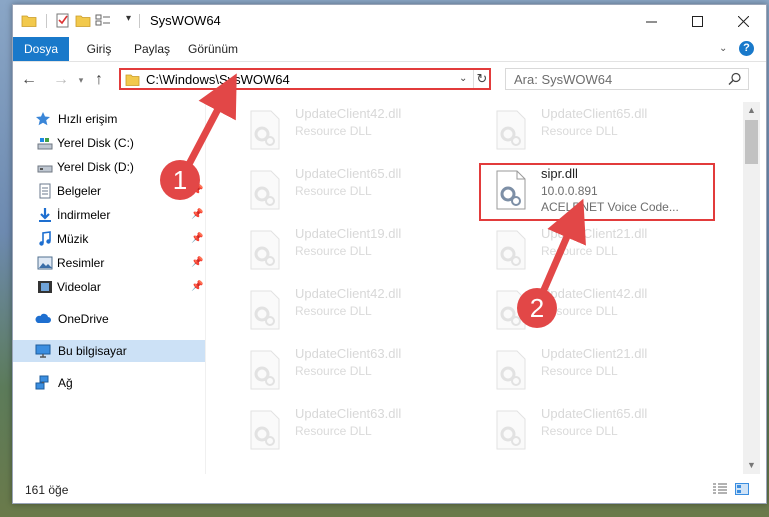 This screenshot has width=769, height=517. I want to click on address-dropdown-chevron-icon: ⌄, so click(463, 78).